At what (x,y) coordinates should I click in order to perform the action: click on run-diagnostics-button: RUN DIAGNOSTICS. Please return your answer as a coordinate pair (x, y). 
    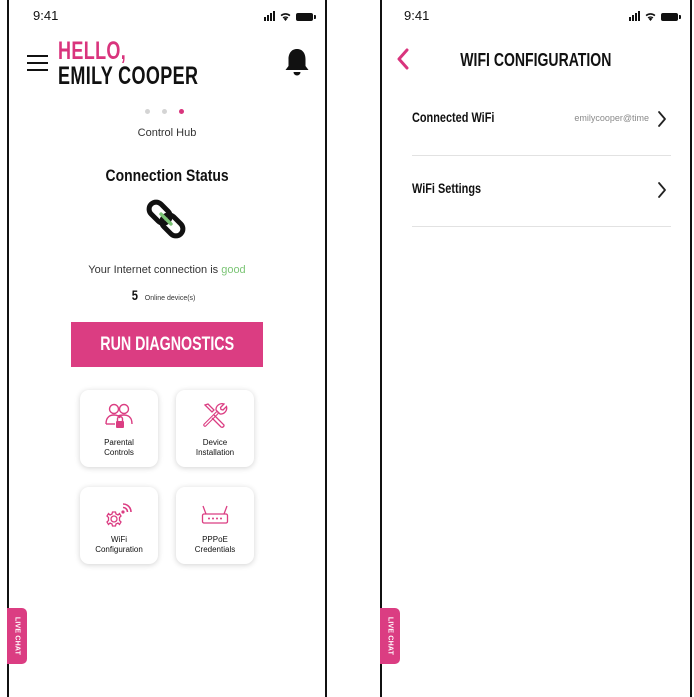
    Looking at the image, I should click on (167, 344).